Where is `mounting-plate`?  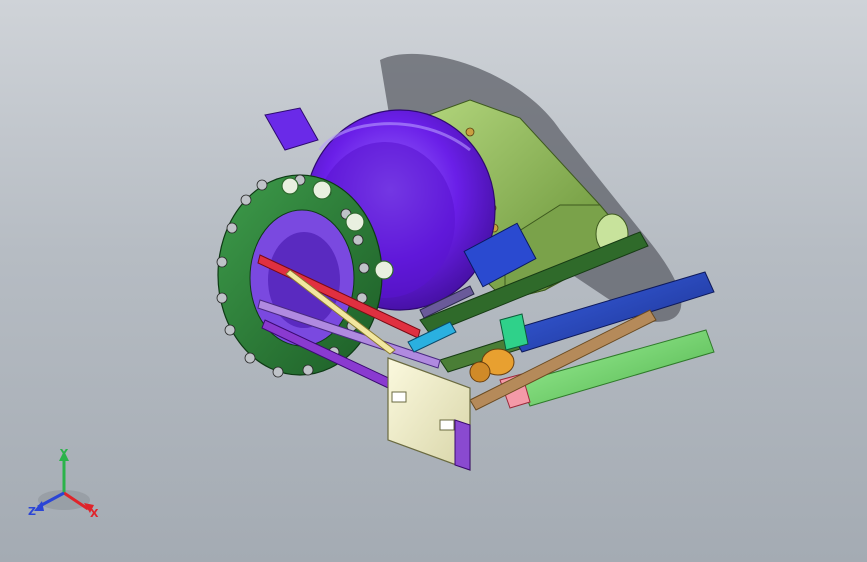 mounting-plate is located at coordinates (429, 414).